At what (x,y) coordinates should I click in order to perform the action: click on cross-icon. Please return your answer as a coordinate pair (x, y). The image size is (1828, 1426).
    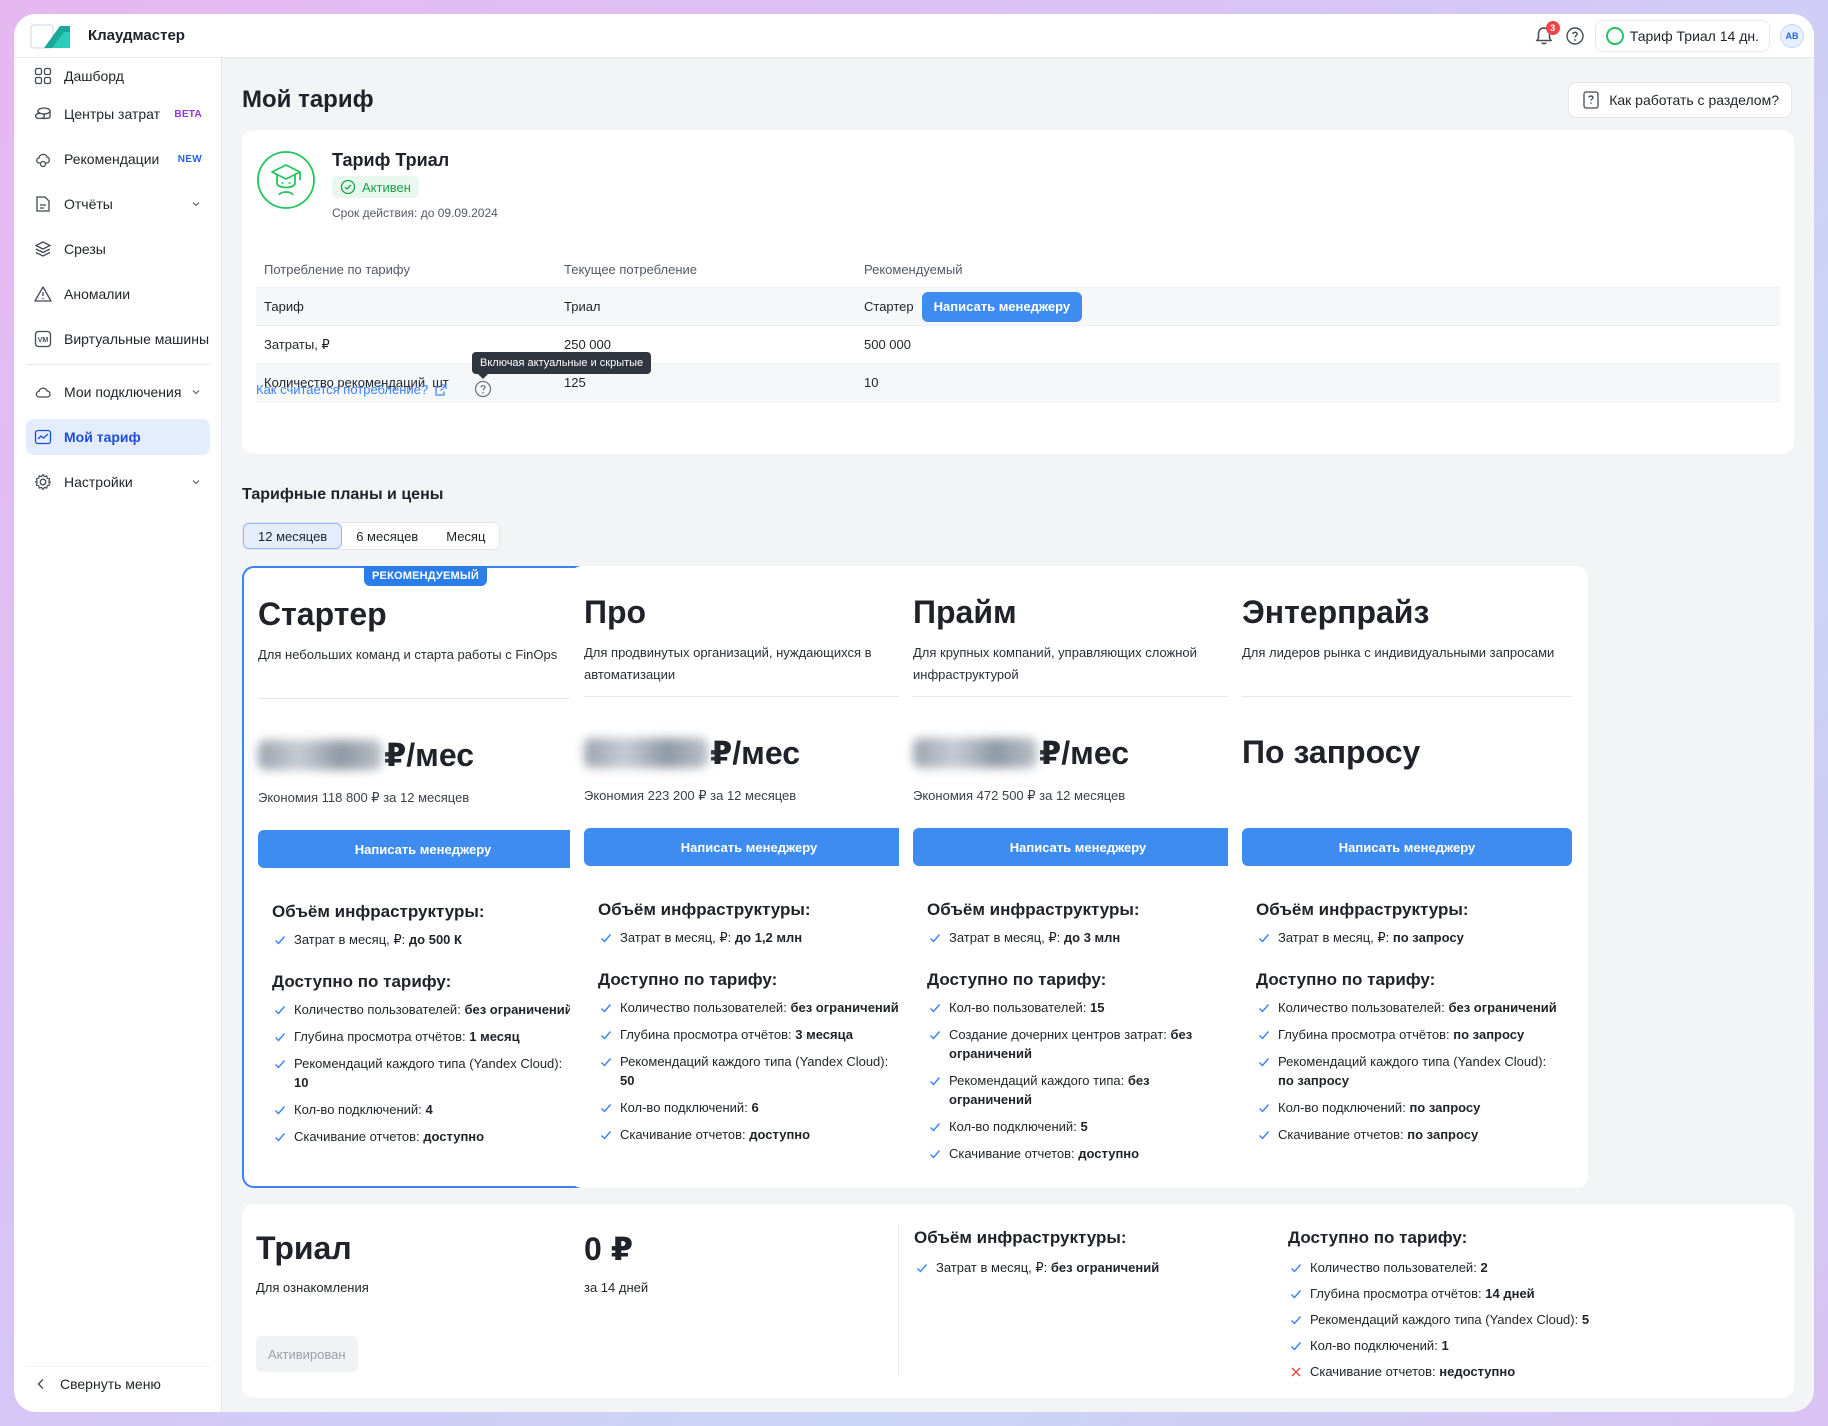
    Looking at the image, I should click on (1296, 1372).